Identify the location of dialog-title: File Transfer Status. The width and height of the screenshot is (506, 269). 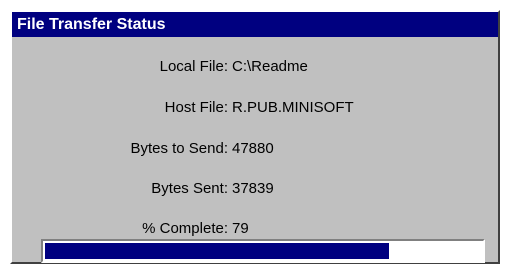
(255, 24).